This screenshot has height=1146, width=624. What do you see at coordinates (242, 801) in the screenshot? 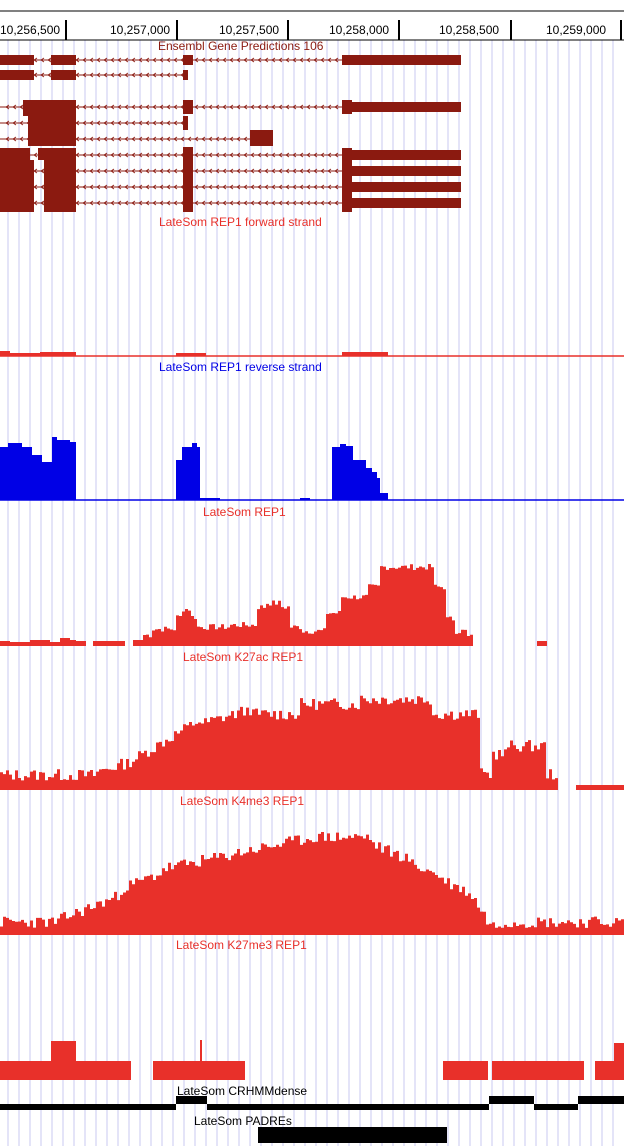
I see `track-label: LateSom K4me3 REP1` at bounding box center [242, 801].